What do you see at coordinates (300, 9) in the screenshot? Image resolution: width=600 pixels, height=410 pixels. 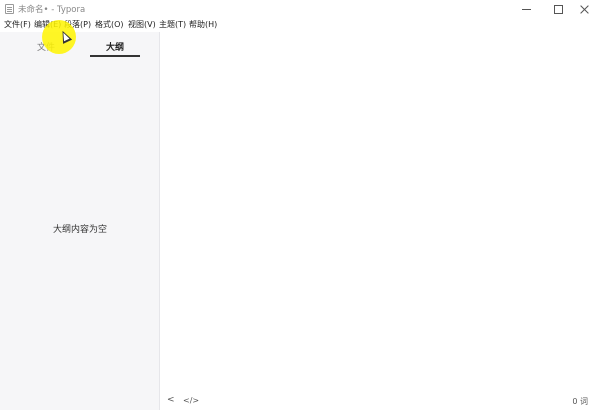 I see `title-bar: 未命名• - Typora` at bounding box center [300, 9].